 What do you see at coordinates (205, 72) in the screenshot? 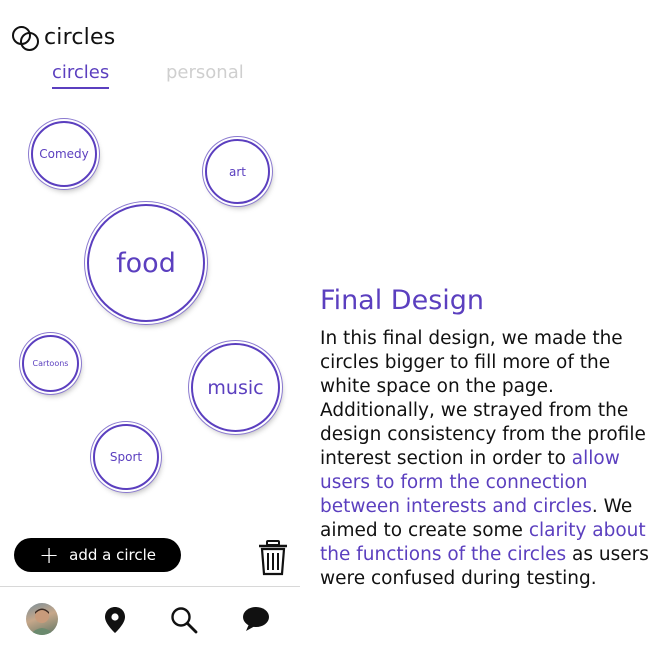
I see `tab-personal: personal` at bounding box center [205, 72].